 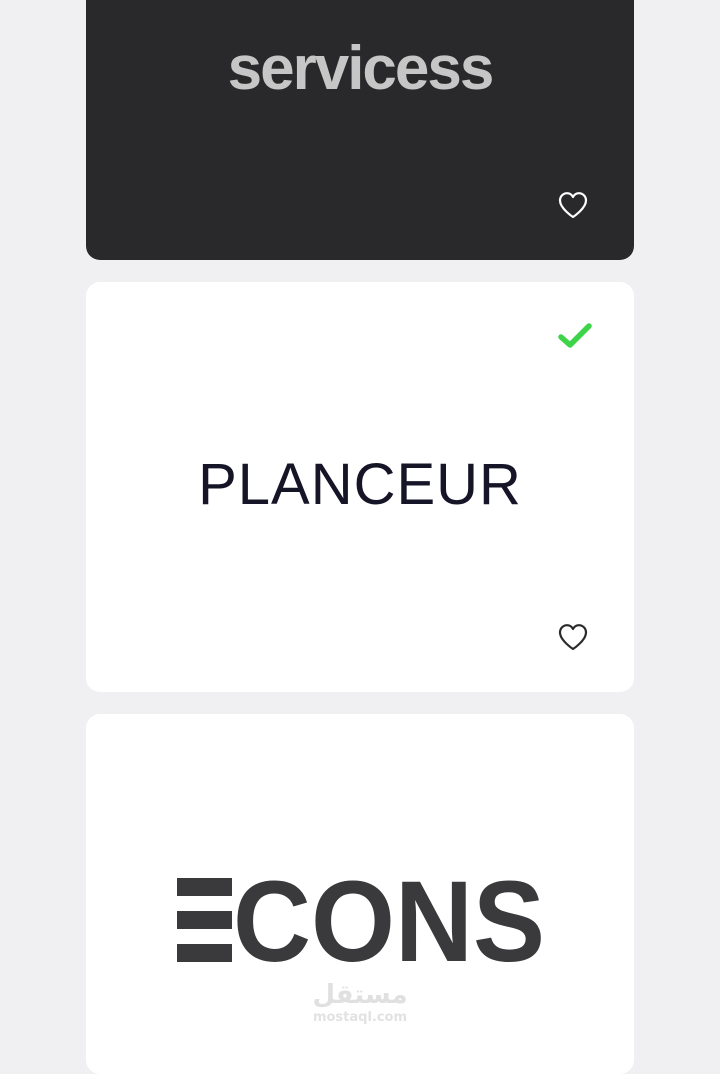 I want to click on checkmark-icon, so click(x=575, y=335).